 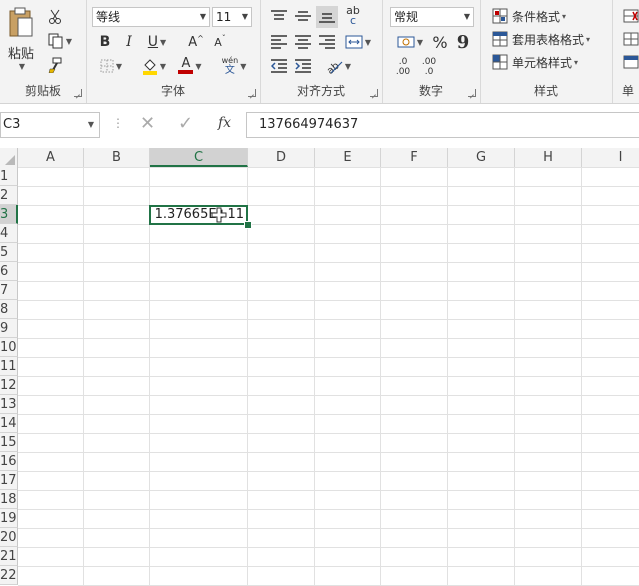 What do you see at coordinates (548, 157) in the screenshot?
I see `column-header-h: H` at bounding box center [548, 157].